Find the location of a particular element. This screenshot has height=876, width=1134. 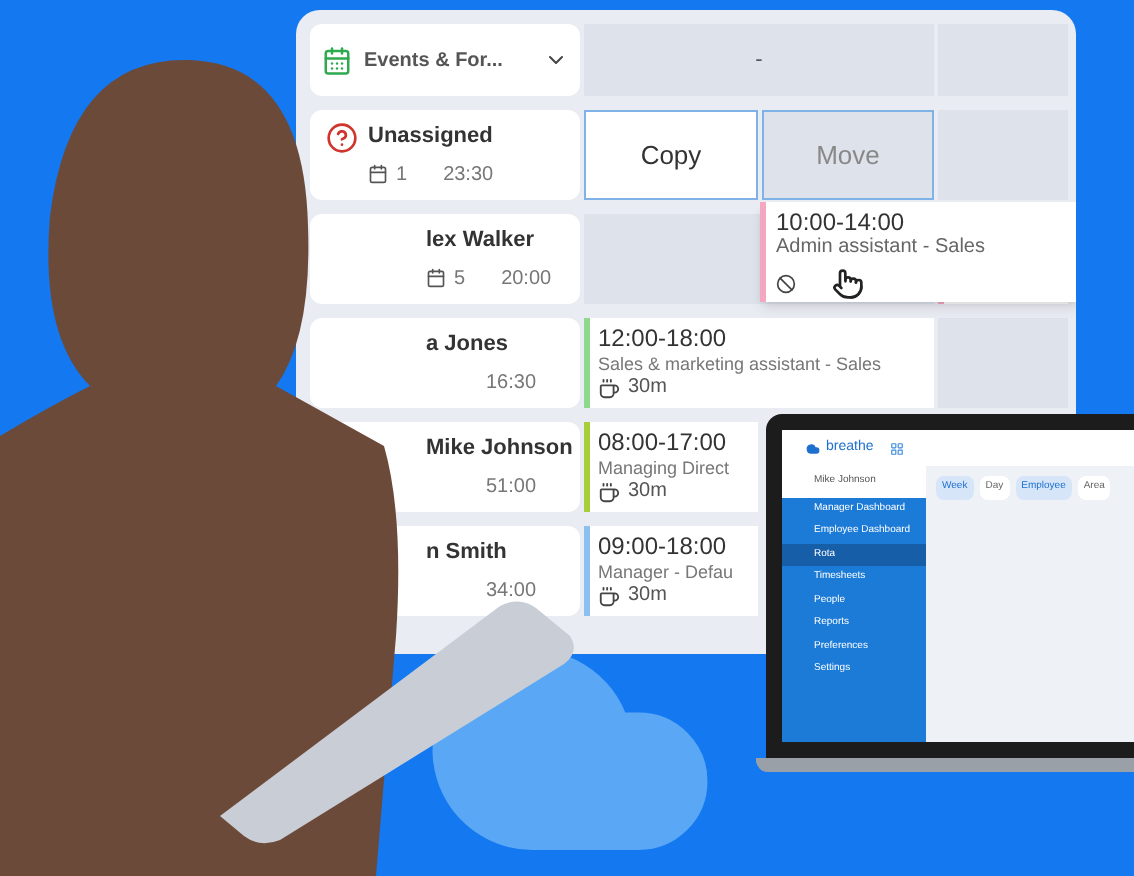

shift-time: 10:00-14:00 is located at coordinates (841, 222).